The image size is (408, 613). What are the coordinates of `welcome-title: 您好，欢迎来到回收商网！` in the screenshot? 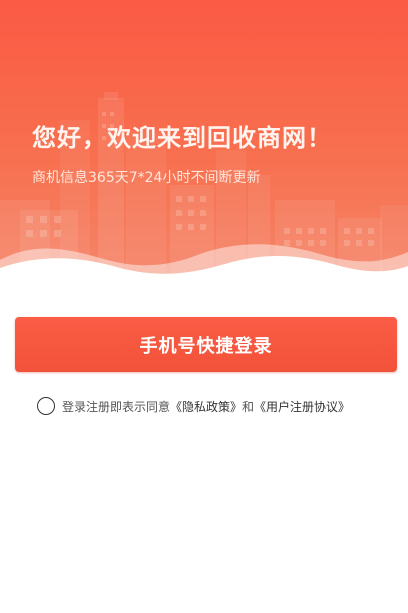 It's located at (182, 138).